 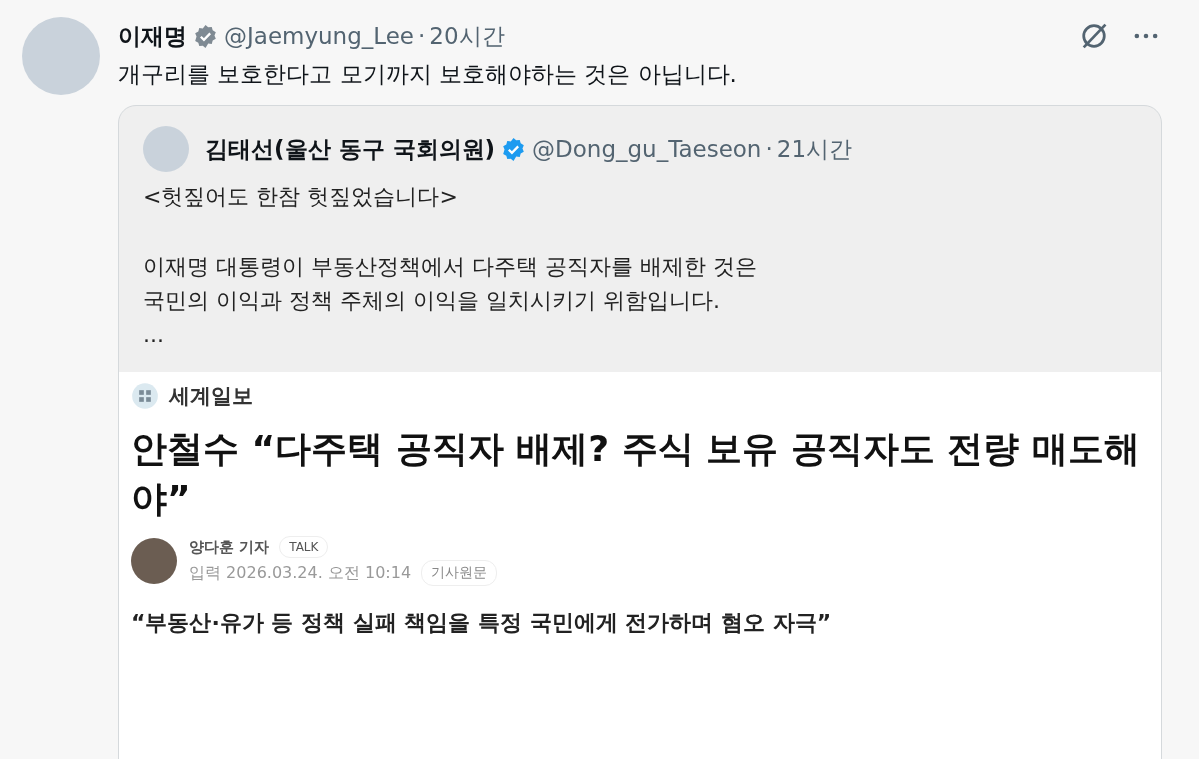 What do you see at coordinates (482, 623) in the screenshot?
I see `article-subheadline: “부동산·유가 등 정책 실패 책임을 특정 국민에게 전가하며 혐오 자극”` at bounding box center [482, 623].